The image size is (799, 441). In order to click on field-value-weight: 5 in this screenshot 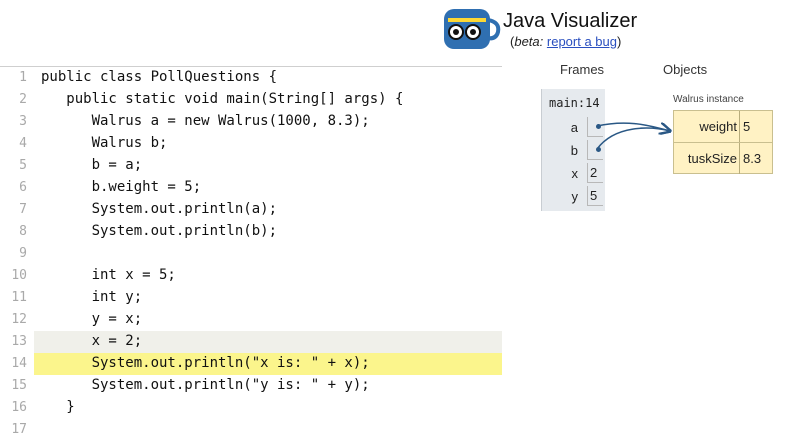, I will do `click(755, 126)`.